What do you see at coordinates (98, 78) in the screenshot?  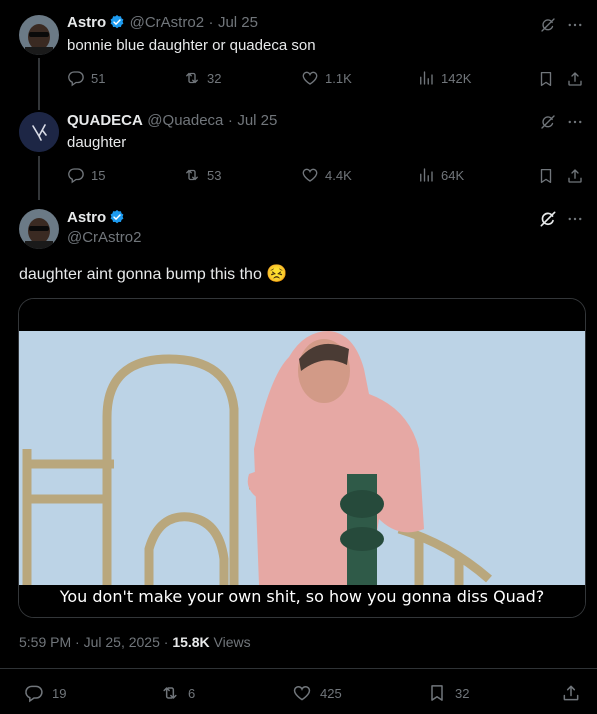 I see `reply-count: 51` at bounding box center [98, 78].